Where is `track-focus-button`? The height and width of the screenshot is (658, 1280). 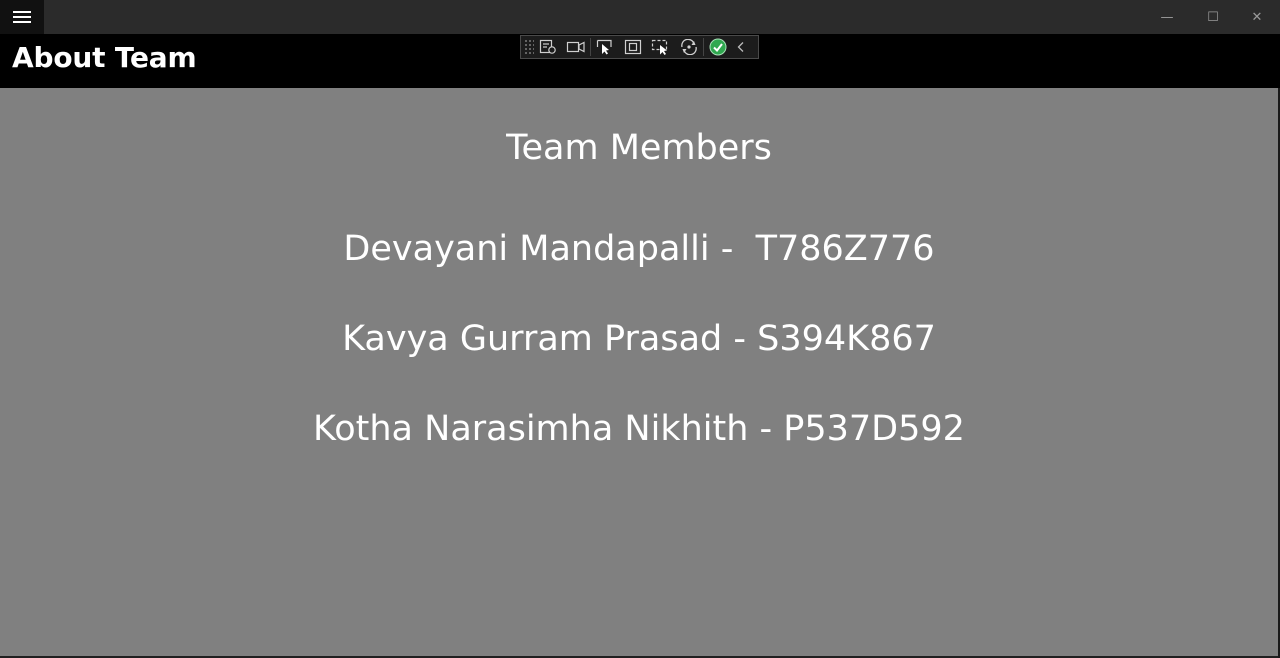 track-focus-button is located at coordinates (661, 47).